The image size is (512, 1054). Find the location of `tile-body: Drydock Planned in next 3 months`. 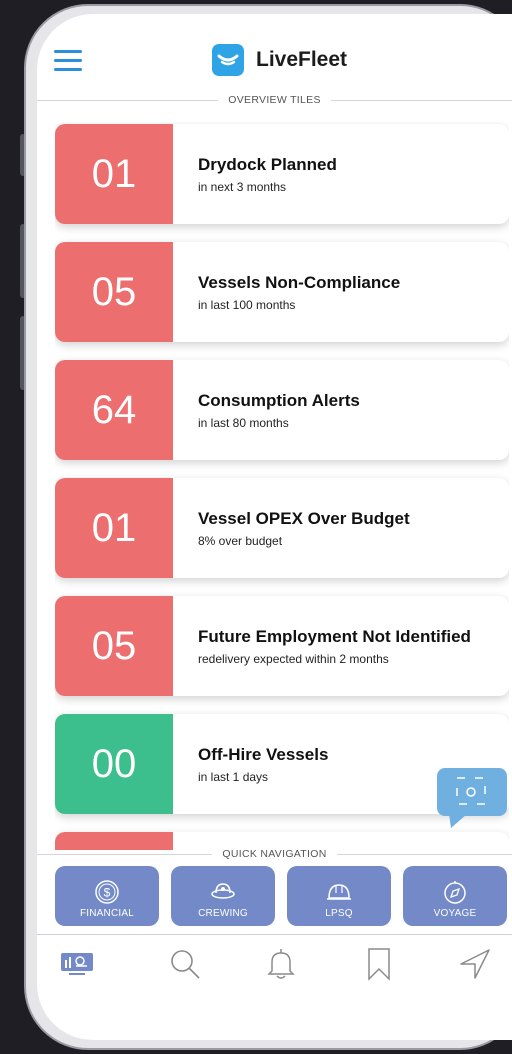

tile-body: Drydock Planned in next 3 months is located at coordinates (255, 174).